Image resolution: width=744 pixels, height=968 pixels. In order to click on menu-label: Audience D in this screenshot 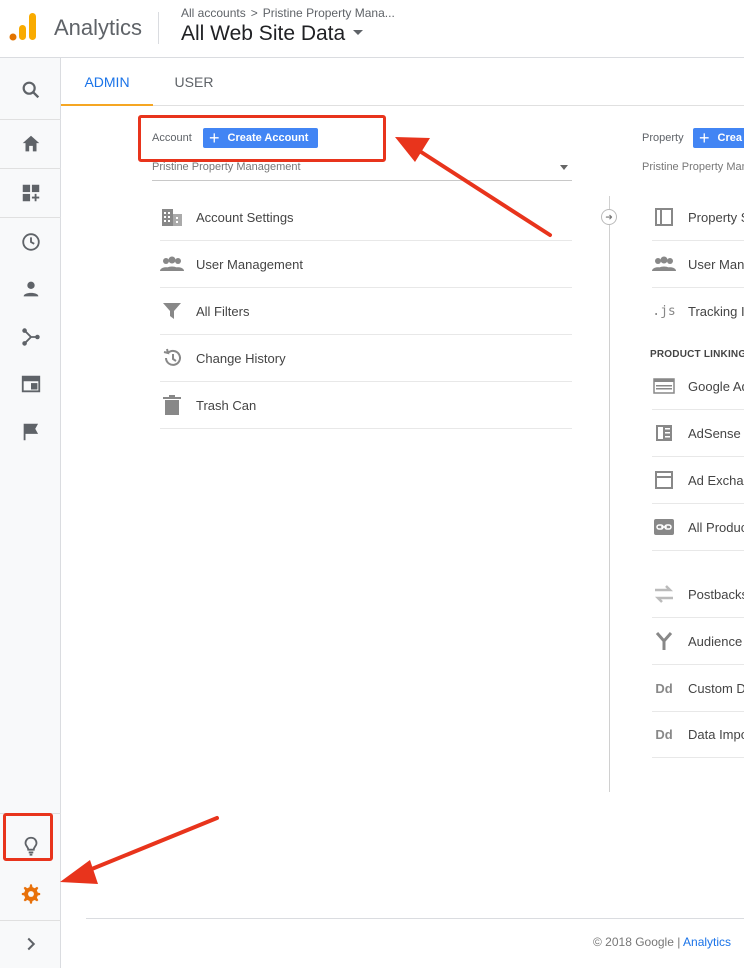, I will do `click(716, 641)`.